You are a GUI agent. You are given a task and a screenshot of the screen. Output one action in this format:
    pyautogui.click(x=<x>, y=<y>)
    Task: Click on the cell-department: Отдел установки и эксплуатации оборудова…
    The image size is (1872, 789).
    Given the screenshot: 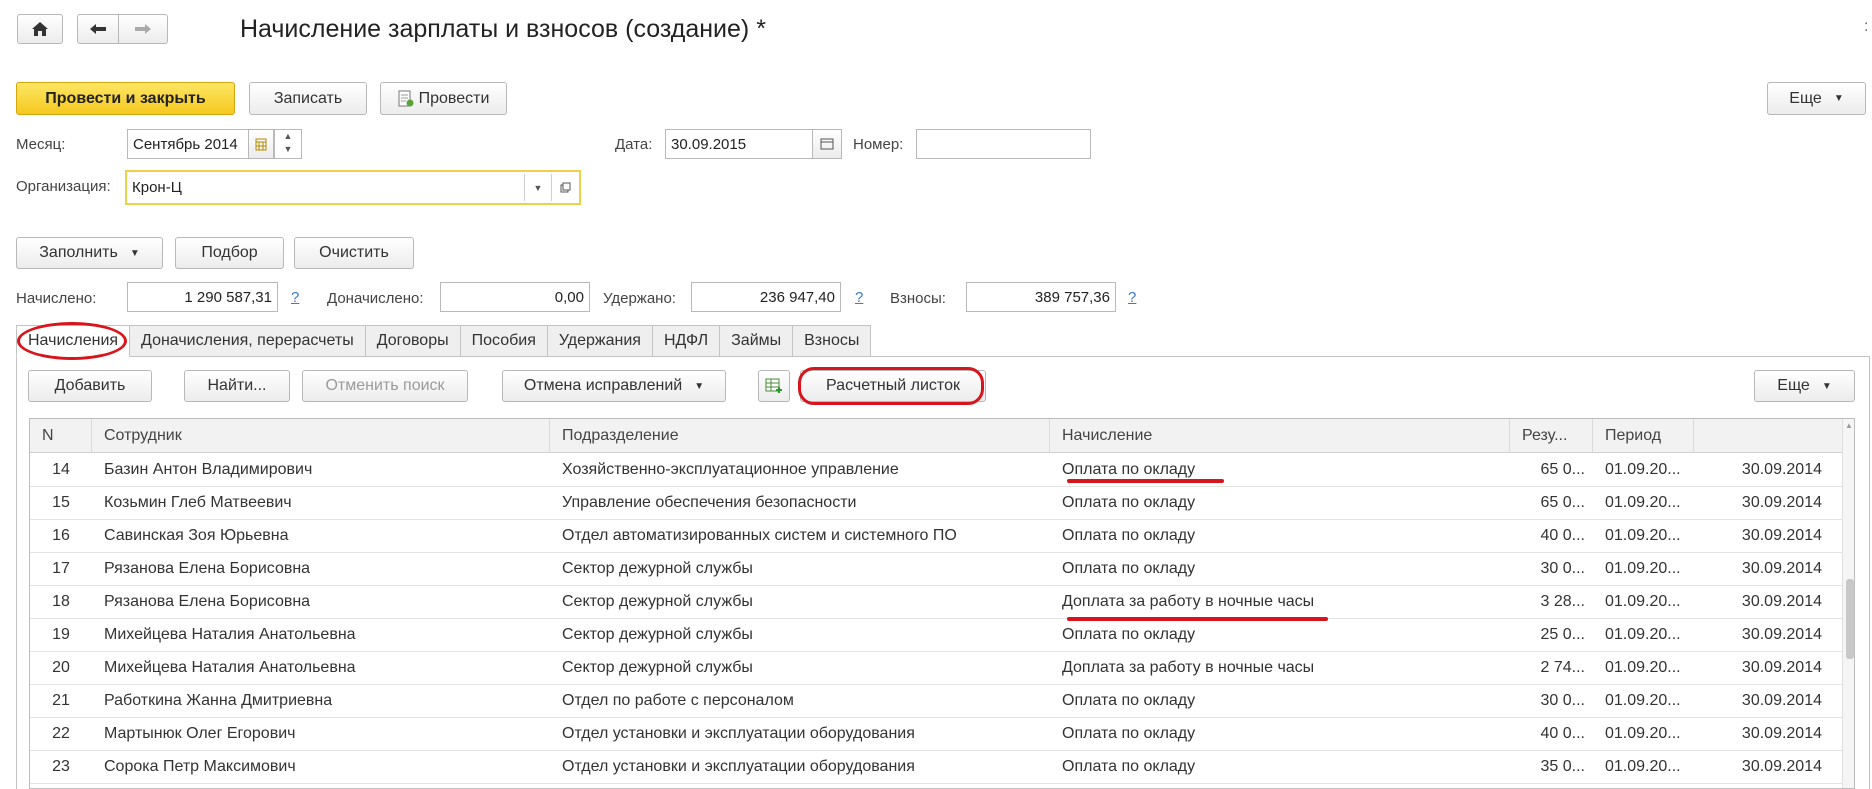 What is the action you would take?
    pyautogui.click(x=738, y=733)
    